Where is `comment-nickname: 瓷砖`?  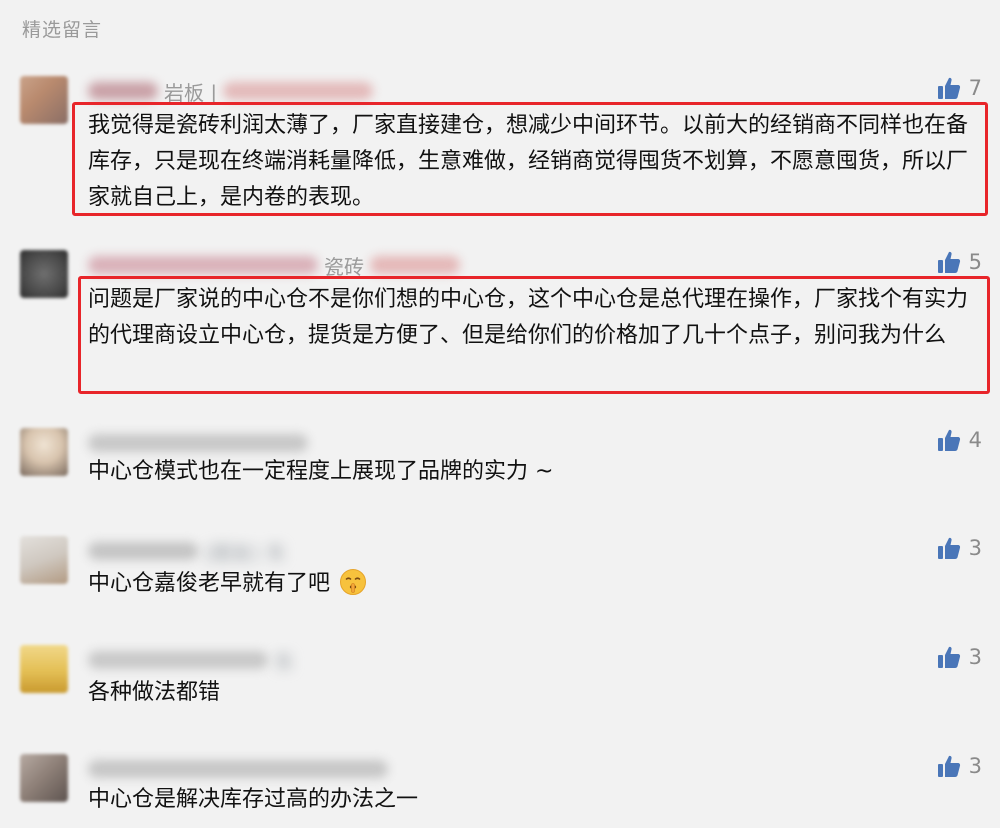 comment-nickname: 瓷砖 is located at coordinates (274, 265).